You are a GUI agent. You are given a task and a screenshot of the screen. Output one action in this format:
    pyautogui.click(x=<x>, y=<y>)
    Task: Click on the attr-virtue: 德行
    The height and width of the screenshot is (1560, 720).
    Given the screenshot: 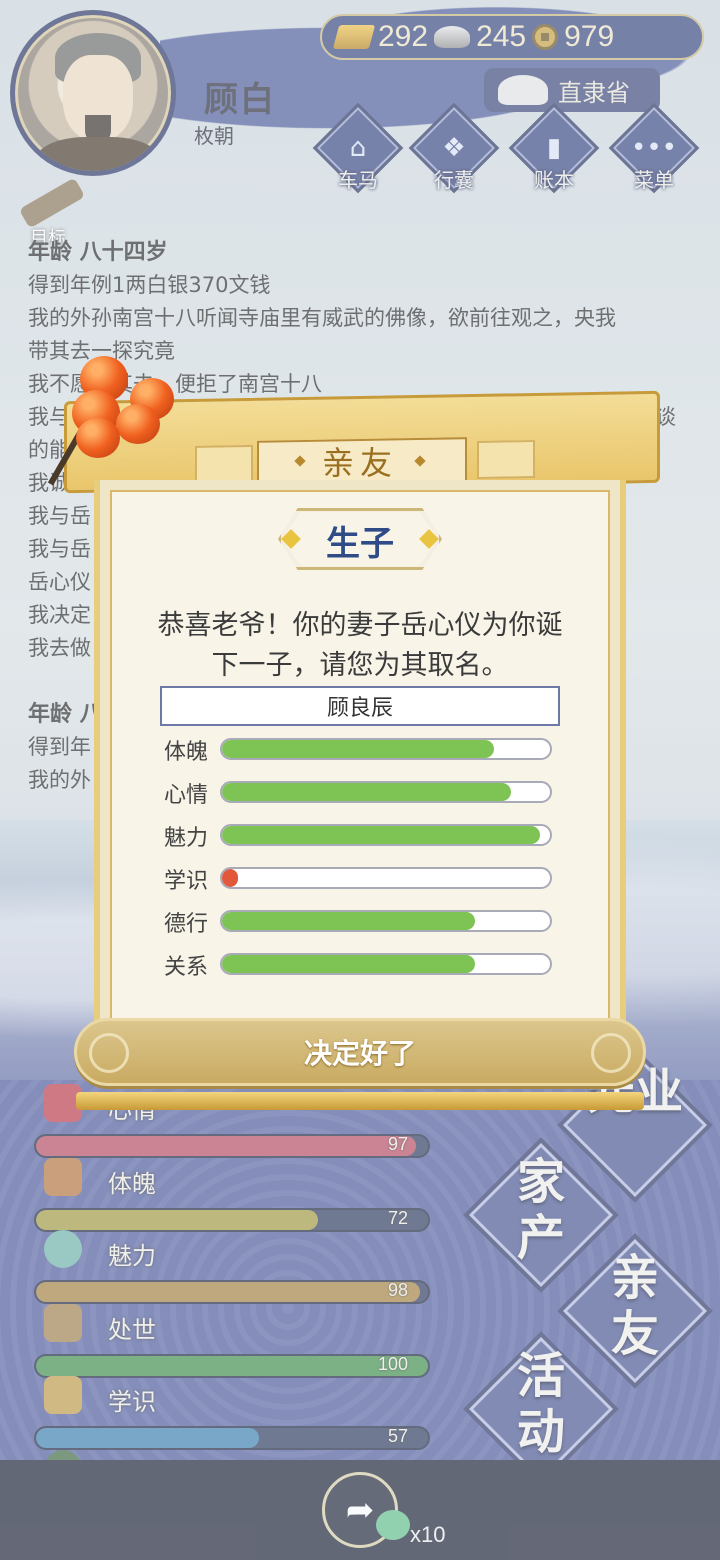 What is the action you would take?
    pyautogui.click(x=360, y=922)
    